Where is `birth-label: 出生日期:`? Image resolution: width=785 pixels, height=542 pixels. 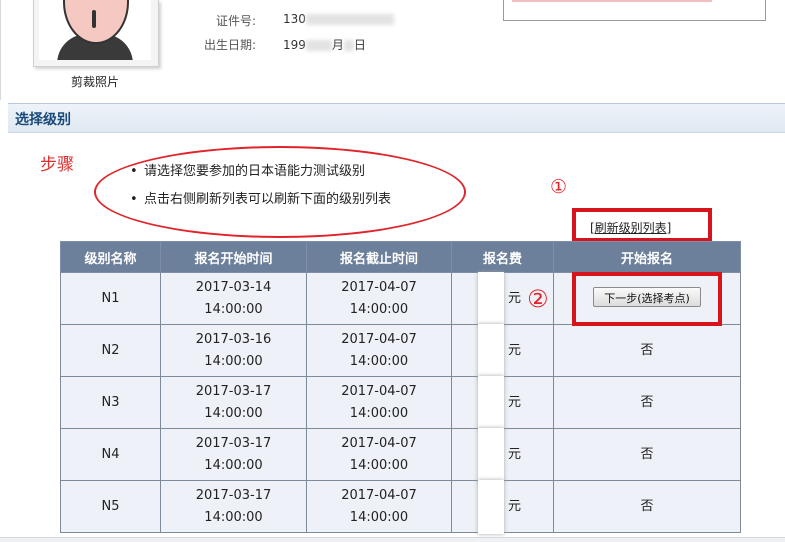
birth-label: 出生日期: is located at coordinates (229, 45).